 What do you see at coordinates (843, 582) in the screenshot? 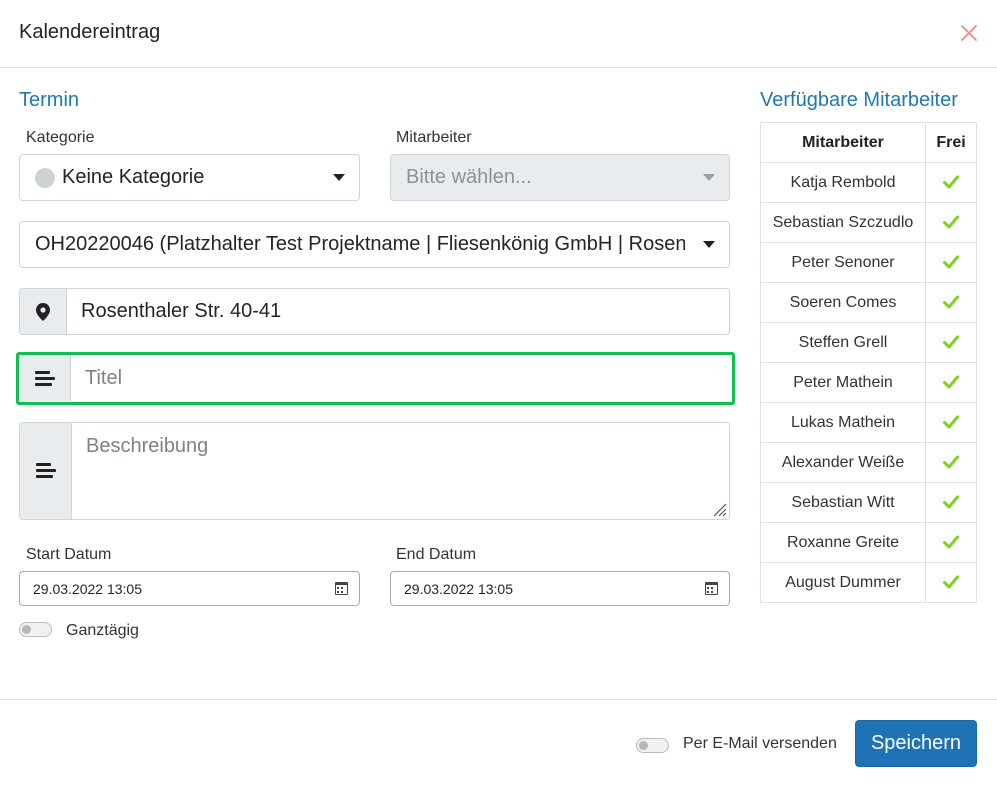
I see `employee-name-cell: August Dummer` at bounding box center [843, 582].